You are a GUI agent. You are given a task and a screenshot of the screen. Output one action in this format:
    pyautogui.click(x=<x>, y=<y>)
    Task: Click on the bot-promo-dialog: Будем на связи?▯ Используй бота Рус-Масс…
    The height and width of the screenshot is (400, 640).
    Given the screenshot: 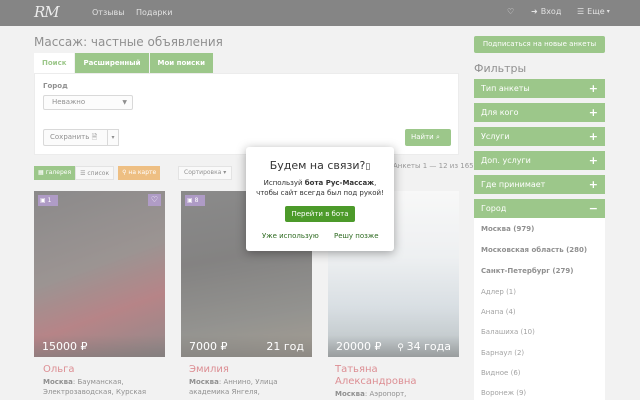 What is the action you would take?
    pyautogui.click(x=320, y=199)
    